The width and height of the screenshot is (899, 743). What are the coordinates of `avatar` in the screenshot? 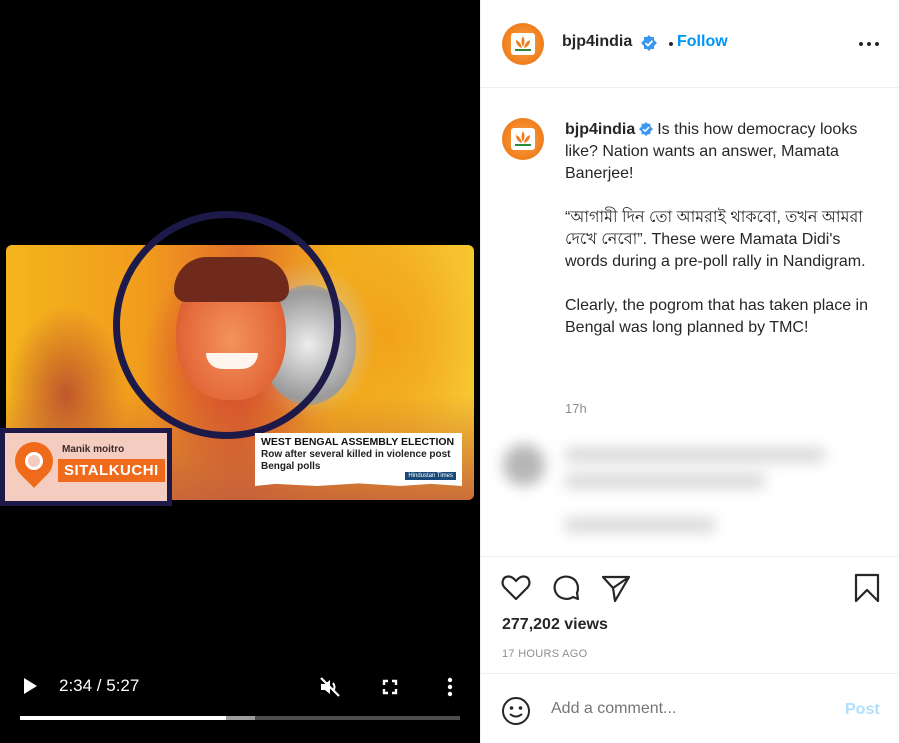 It's located at (523, 44).